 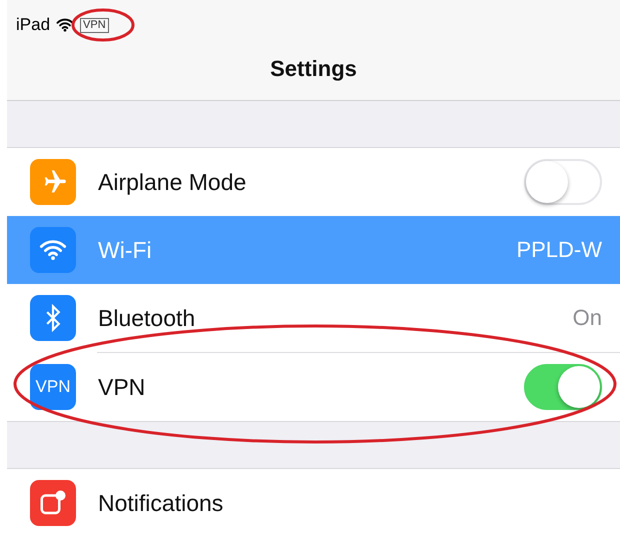 I want to click on row-label: Bluetooth, so click(x=147, y=318).